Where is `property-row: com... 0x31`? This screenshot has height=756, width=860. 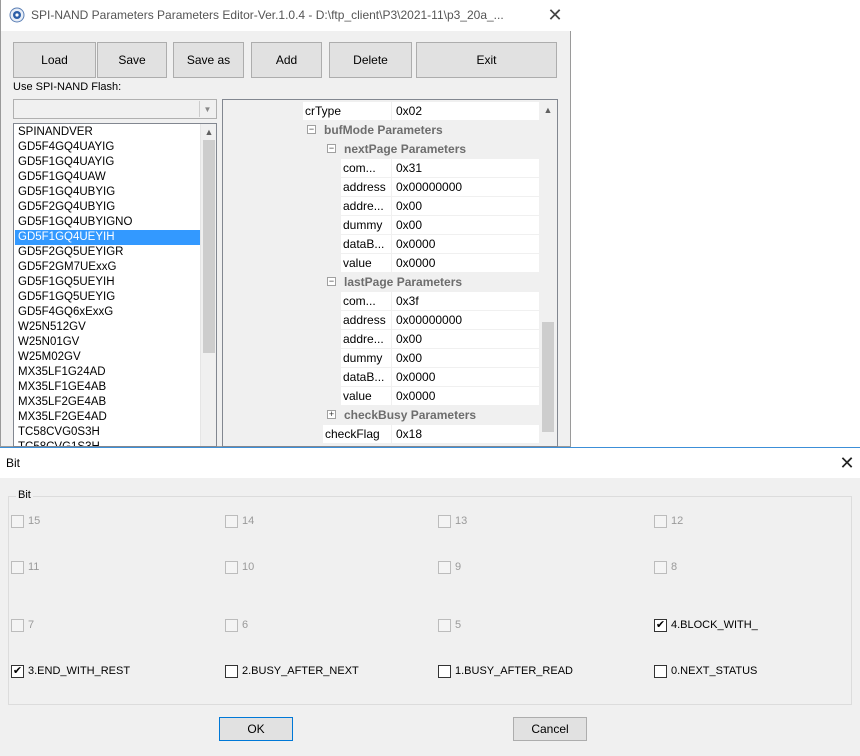
property-row: com... 0x31 is located at coordinates (381, 168).